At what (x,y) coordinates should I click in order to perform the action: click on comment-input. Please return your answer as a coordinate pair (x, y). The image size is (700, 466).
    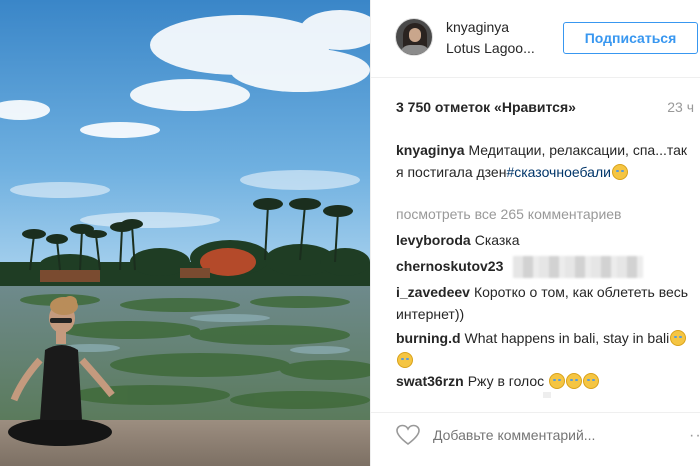
    Looking at the image, I should click on (543, 435).